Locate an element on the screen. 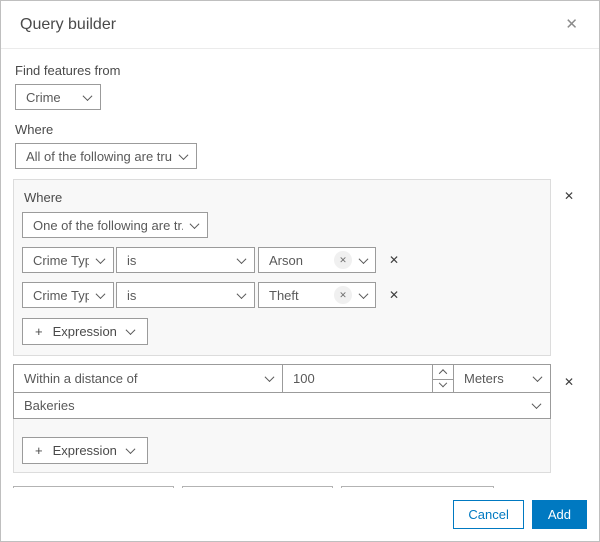 The width and height of the screenshot is (600, 542). condition2-value-select: Theft ✕ is located at coordinates (317, 295).